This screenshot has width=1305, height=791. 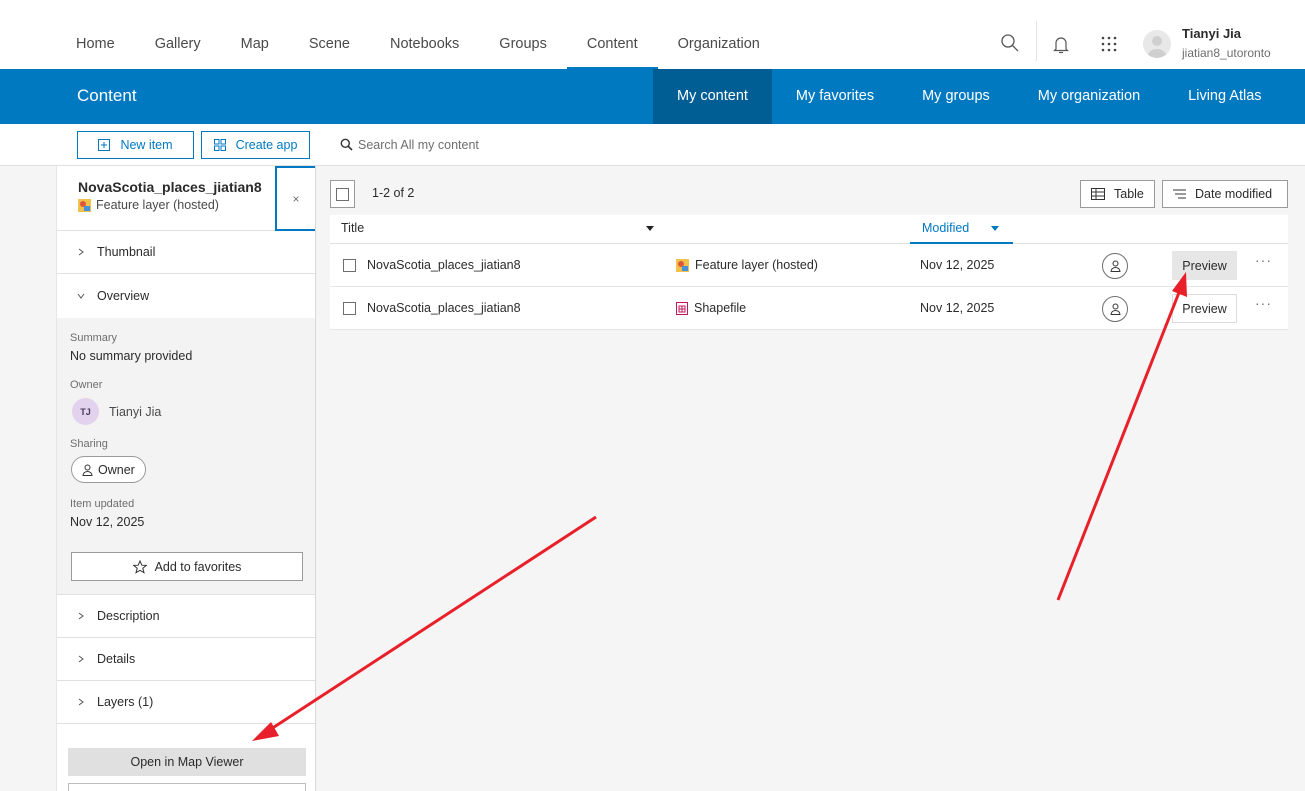 What do you see at coordinates (1211, 33) in the screenshot?
I see `user-name: Tianyi Jia` at bounding box center [1211, 33].